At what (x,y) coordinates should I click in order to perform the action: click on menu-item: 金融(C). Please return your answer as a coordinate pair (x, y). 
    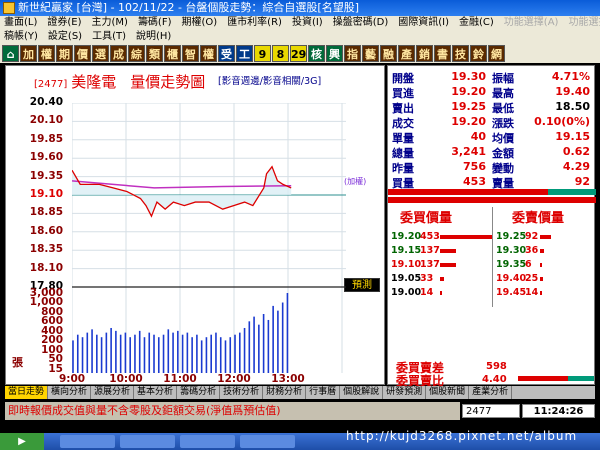
    Looking at the image, I should click on (476, 23).